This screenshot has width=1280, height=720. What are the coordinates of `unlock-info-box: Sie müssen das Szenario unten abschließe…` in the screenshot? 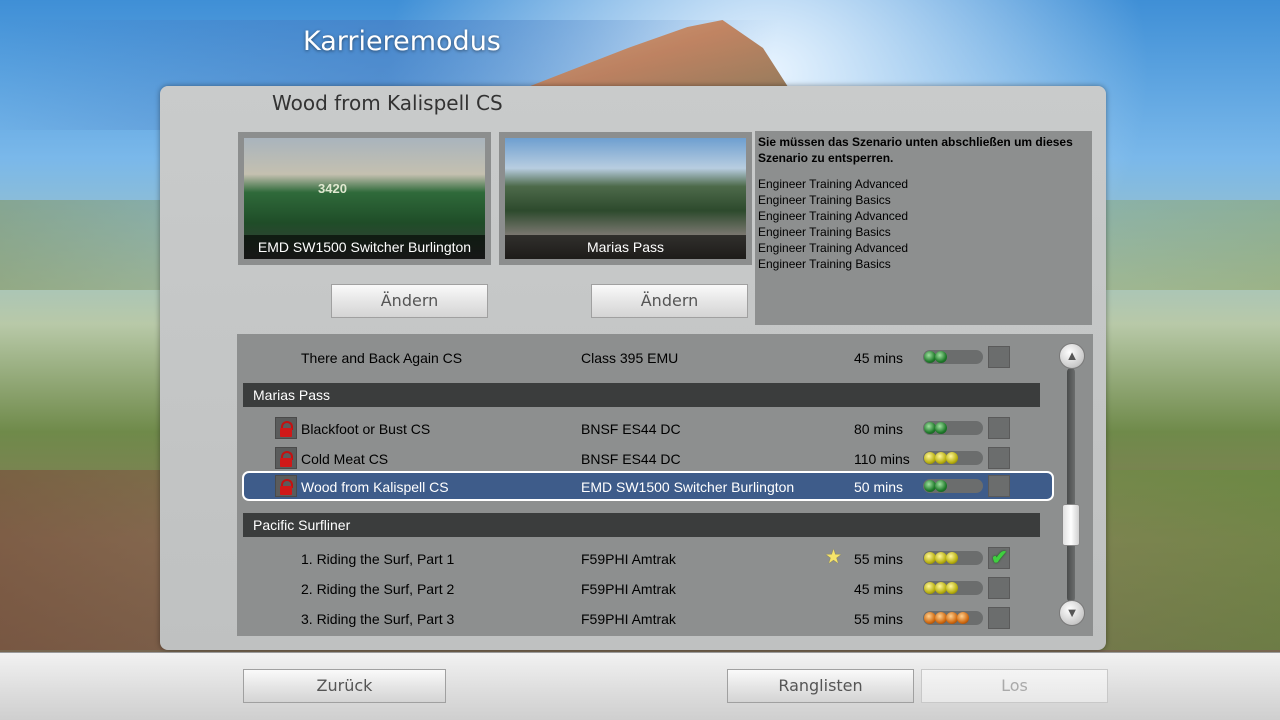 It's located at (923, 228).